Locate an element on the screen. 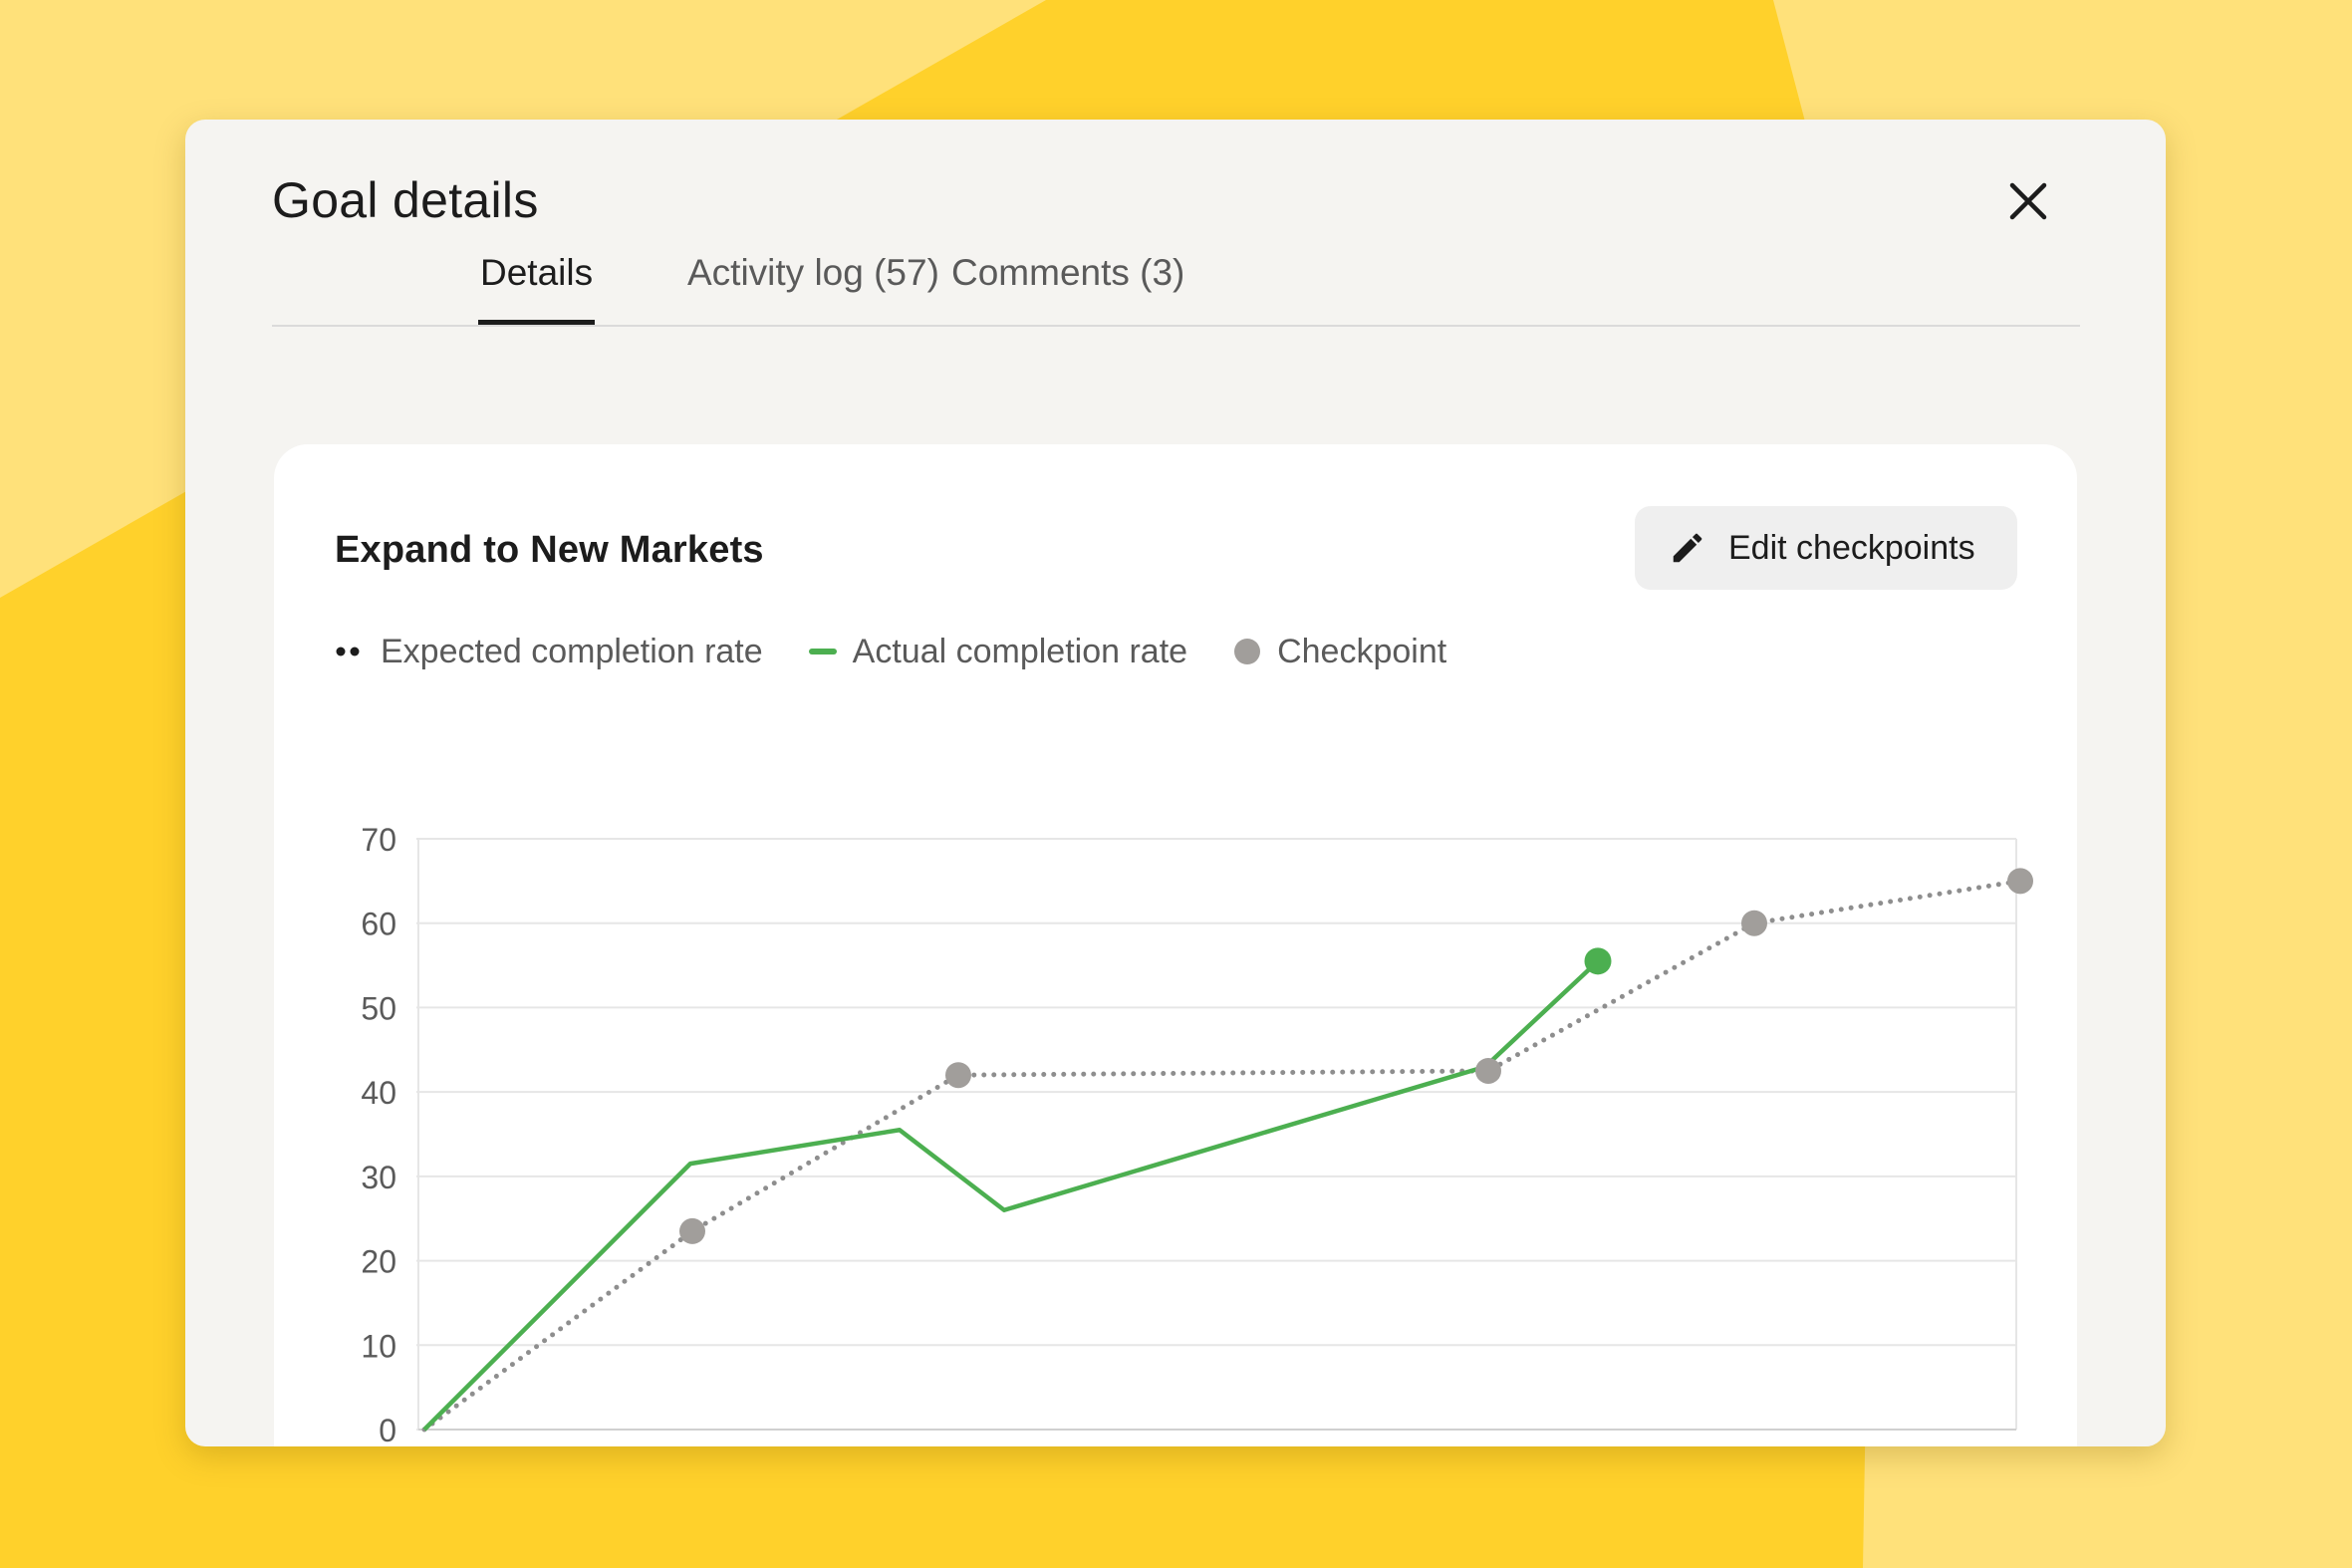  tab-details: Details is located at coordinates (537, 222).